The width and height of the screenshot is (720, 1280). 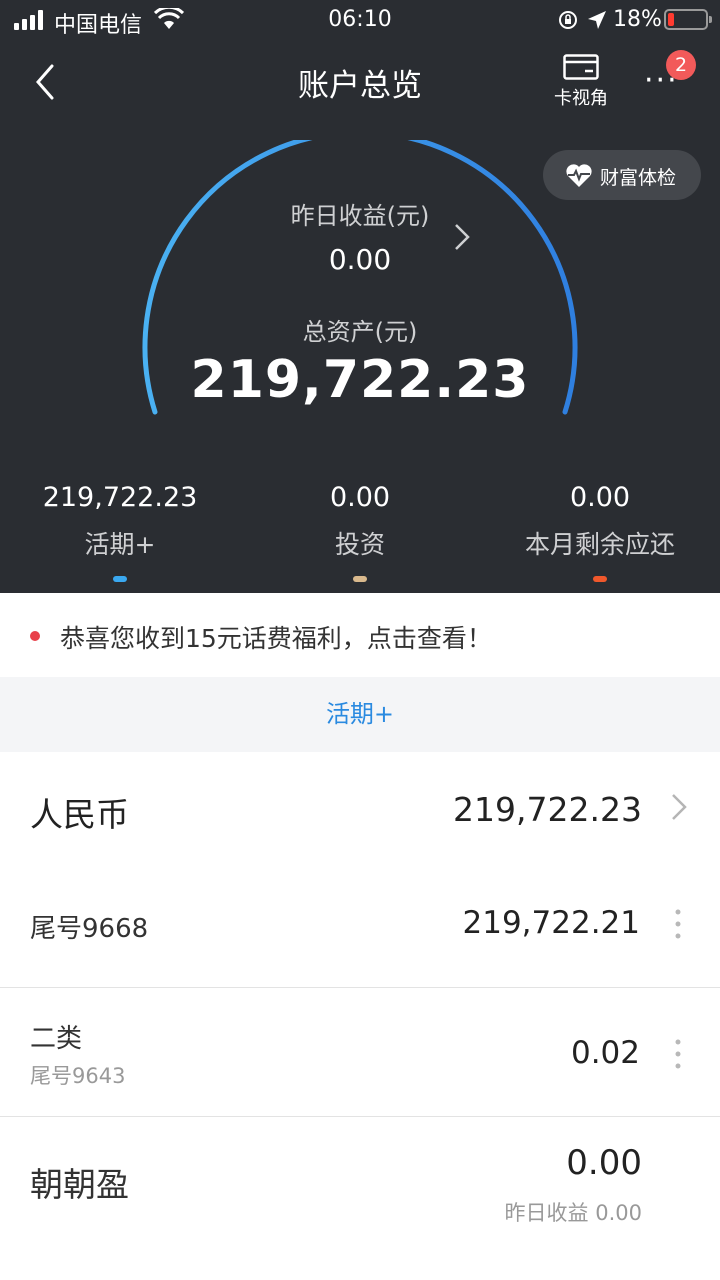 I want to click on section-header: 活期+, so click(x=360, y=714).